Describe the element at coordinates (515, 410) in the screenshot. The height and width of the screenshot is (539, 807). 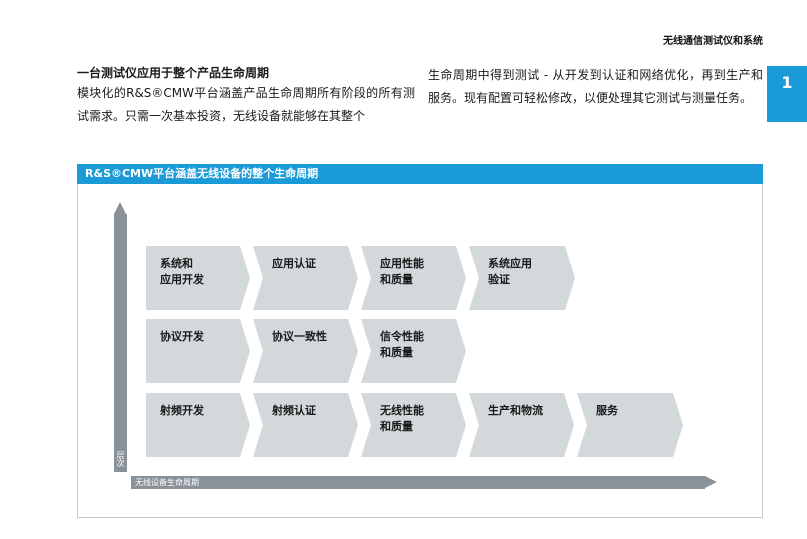
I see `stage-label: 生产和物流` at that location.